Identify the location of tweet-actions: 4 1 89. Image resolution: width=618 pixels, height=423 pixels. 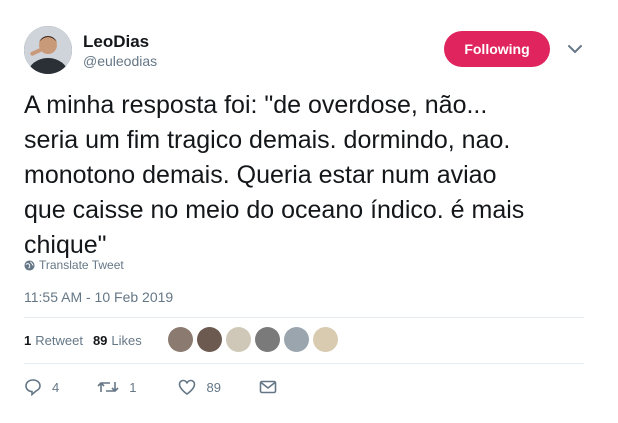
(150, 387).